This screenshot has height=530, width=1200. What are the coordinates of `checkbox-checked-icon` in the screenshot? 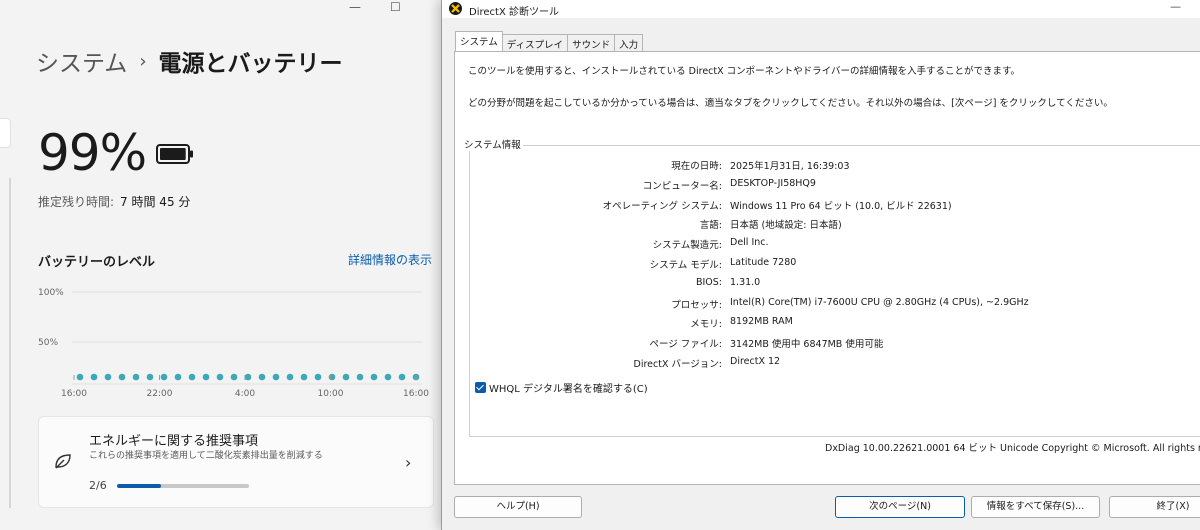 It's located at (480, 387).